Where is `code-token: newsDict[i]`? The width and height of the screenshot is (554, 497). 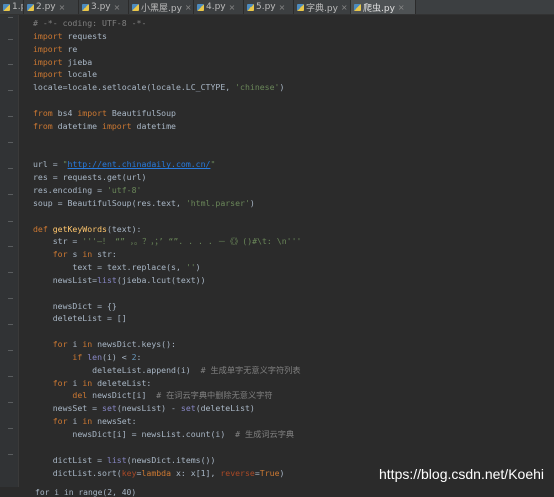 code-token: newsDict[i] is located at coordinates (122, 395).